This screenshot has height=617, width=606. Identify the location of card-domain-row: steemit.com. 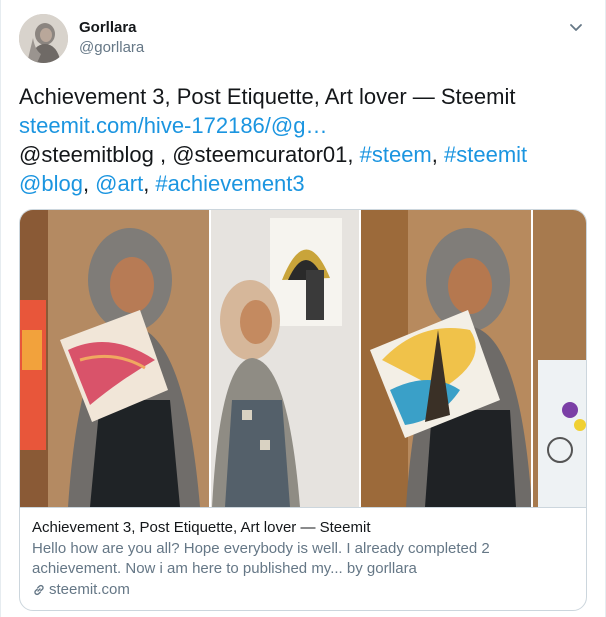
(304, 590).